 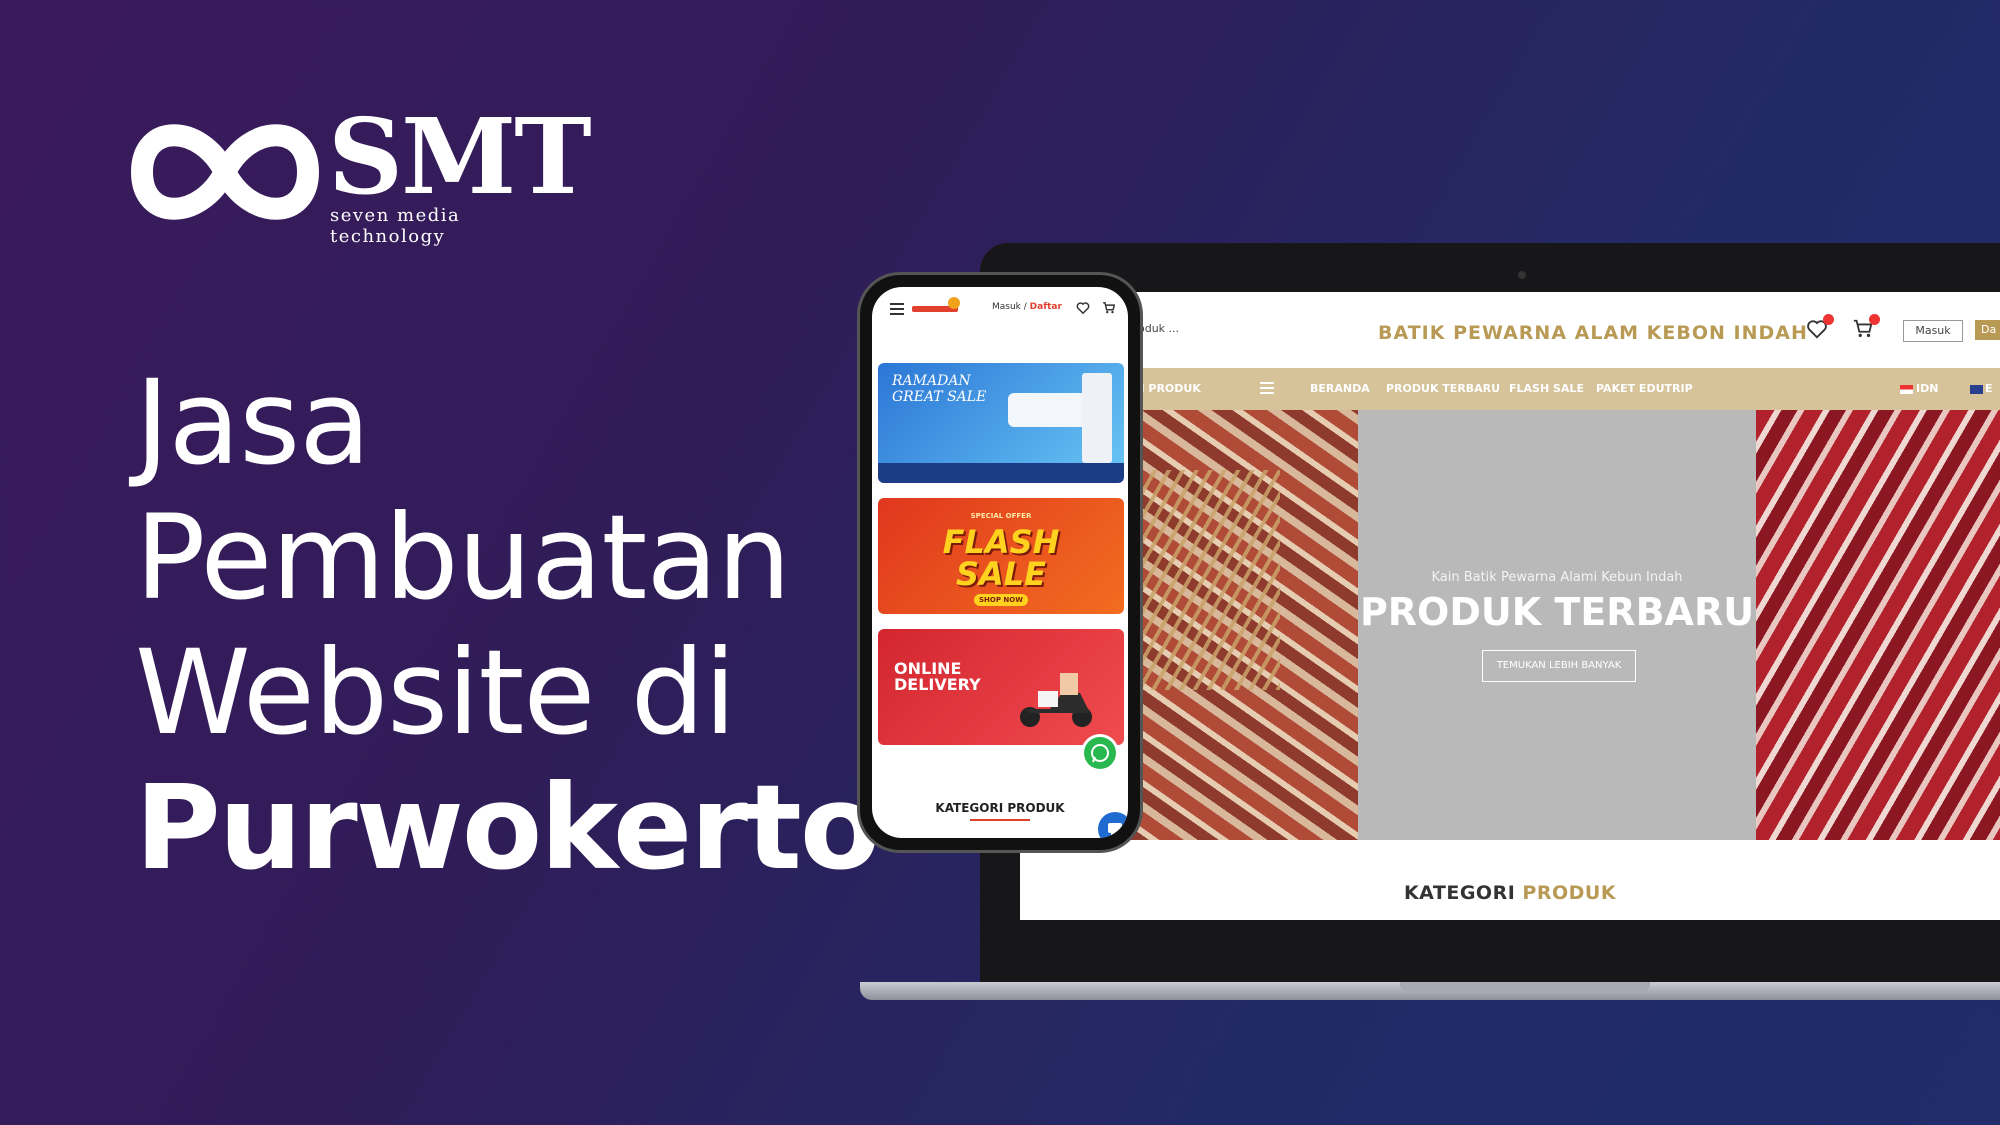 I want to click on ramadan-sale-banner: RAMADAN GREAT SALE, so click(x=1001, y=423).